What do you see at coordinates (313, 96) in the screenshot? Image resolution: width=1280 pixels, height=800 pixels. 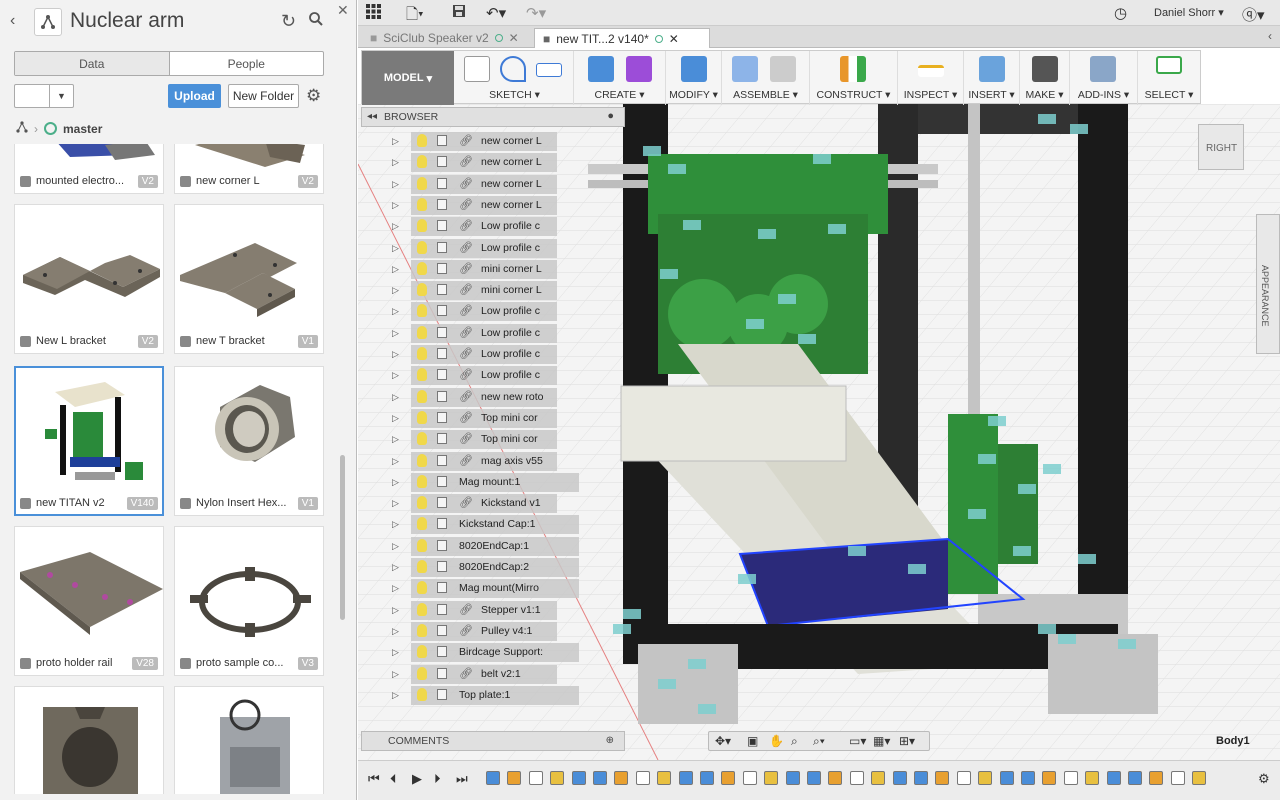 I see `gear-icon: ⚙` at bounding box center [313, 96].